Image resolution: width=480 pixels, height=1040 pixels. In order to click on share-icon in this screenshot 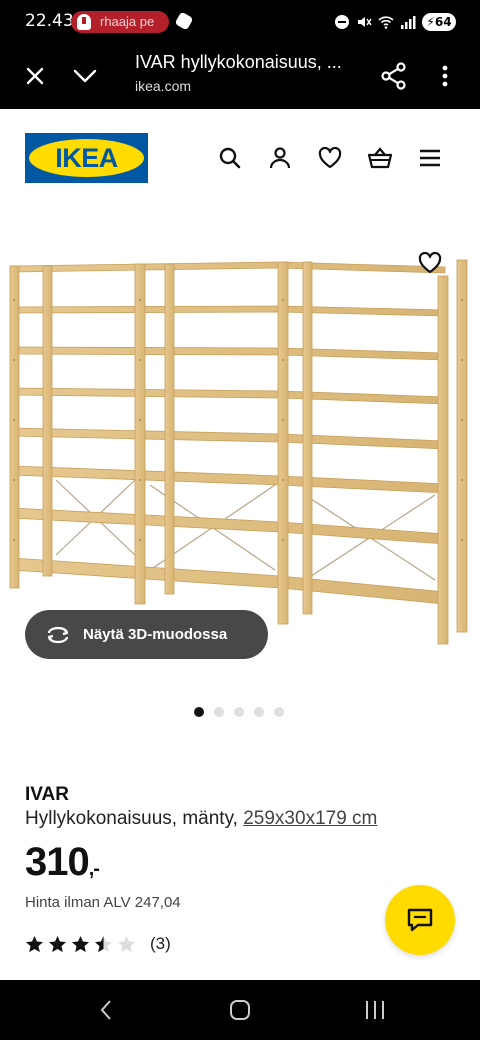, I will do `click(393, 76)`.